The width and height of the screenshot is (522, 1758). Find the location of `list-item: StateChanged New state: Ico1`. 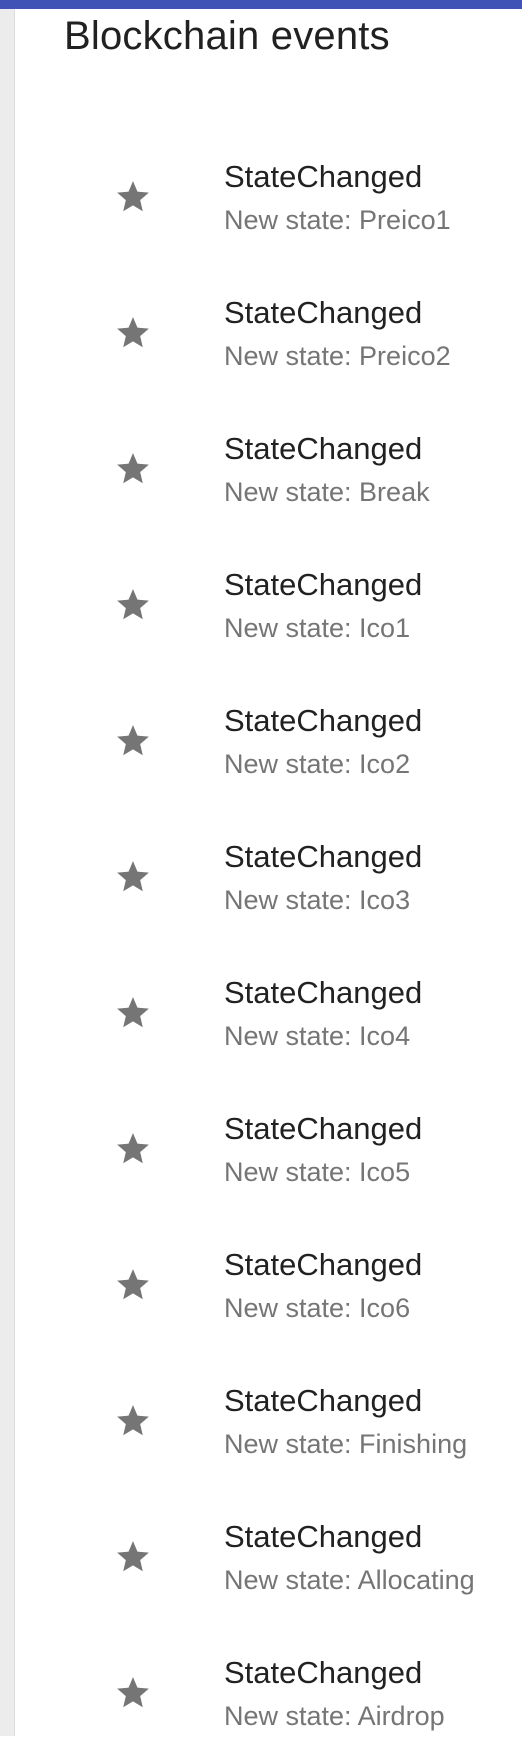

list-item: StateChanged New state: Ico1 is located at coordinates (268, 602).